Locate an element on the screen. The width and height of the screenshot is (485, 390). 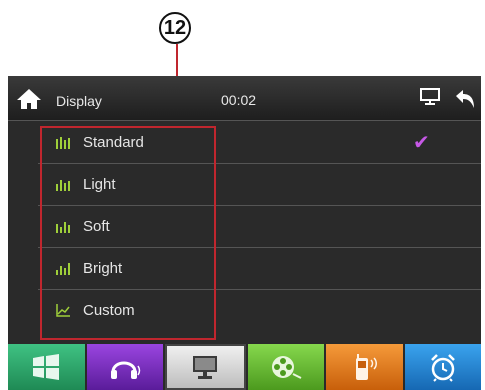
headphones-icon is located at coordinates (125, 370).